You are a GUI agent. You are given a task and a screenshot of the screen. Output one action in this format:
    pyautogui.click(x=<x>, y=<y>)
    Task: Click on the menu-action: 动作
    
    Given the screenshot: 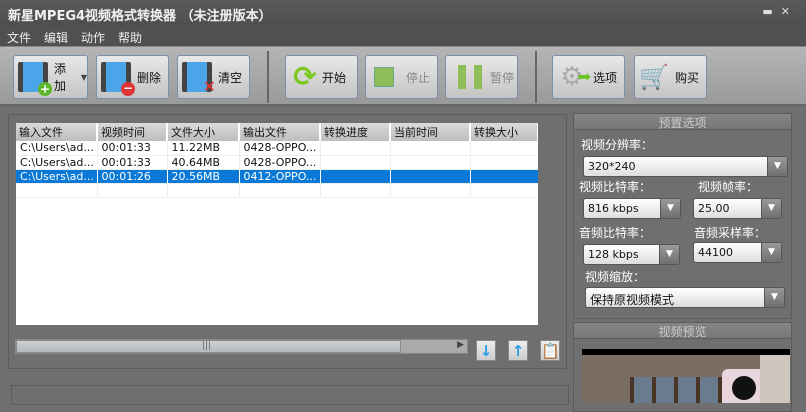 What is the action you would take?
    pyautogui.click(x=92, y=36)
    